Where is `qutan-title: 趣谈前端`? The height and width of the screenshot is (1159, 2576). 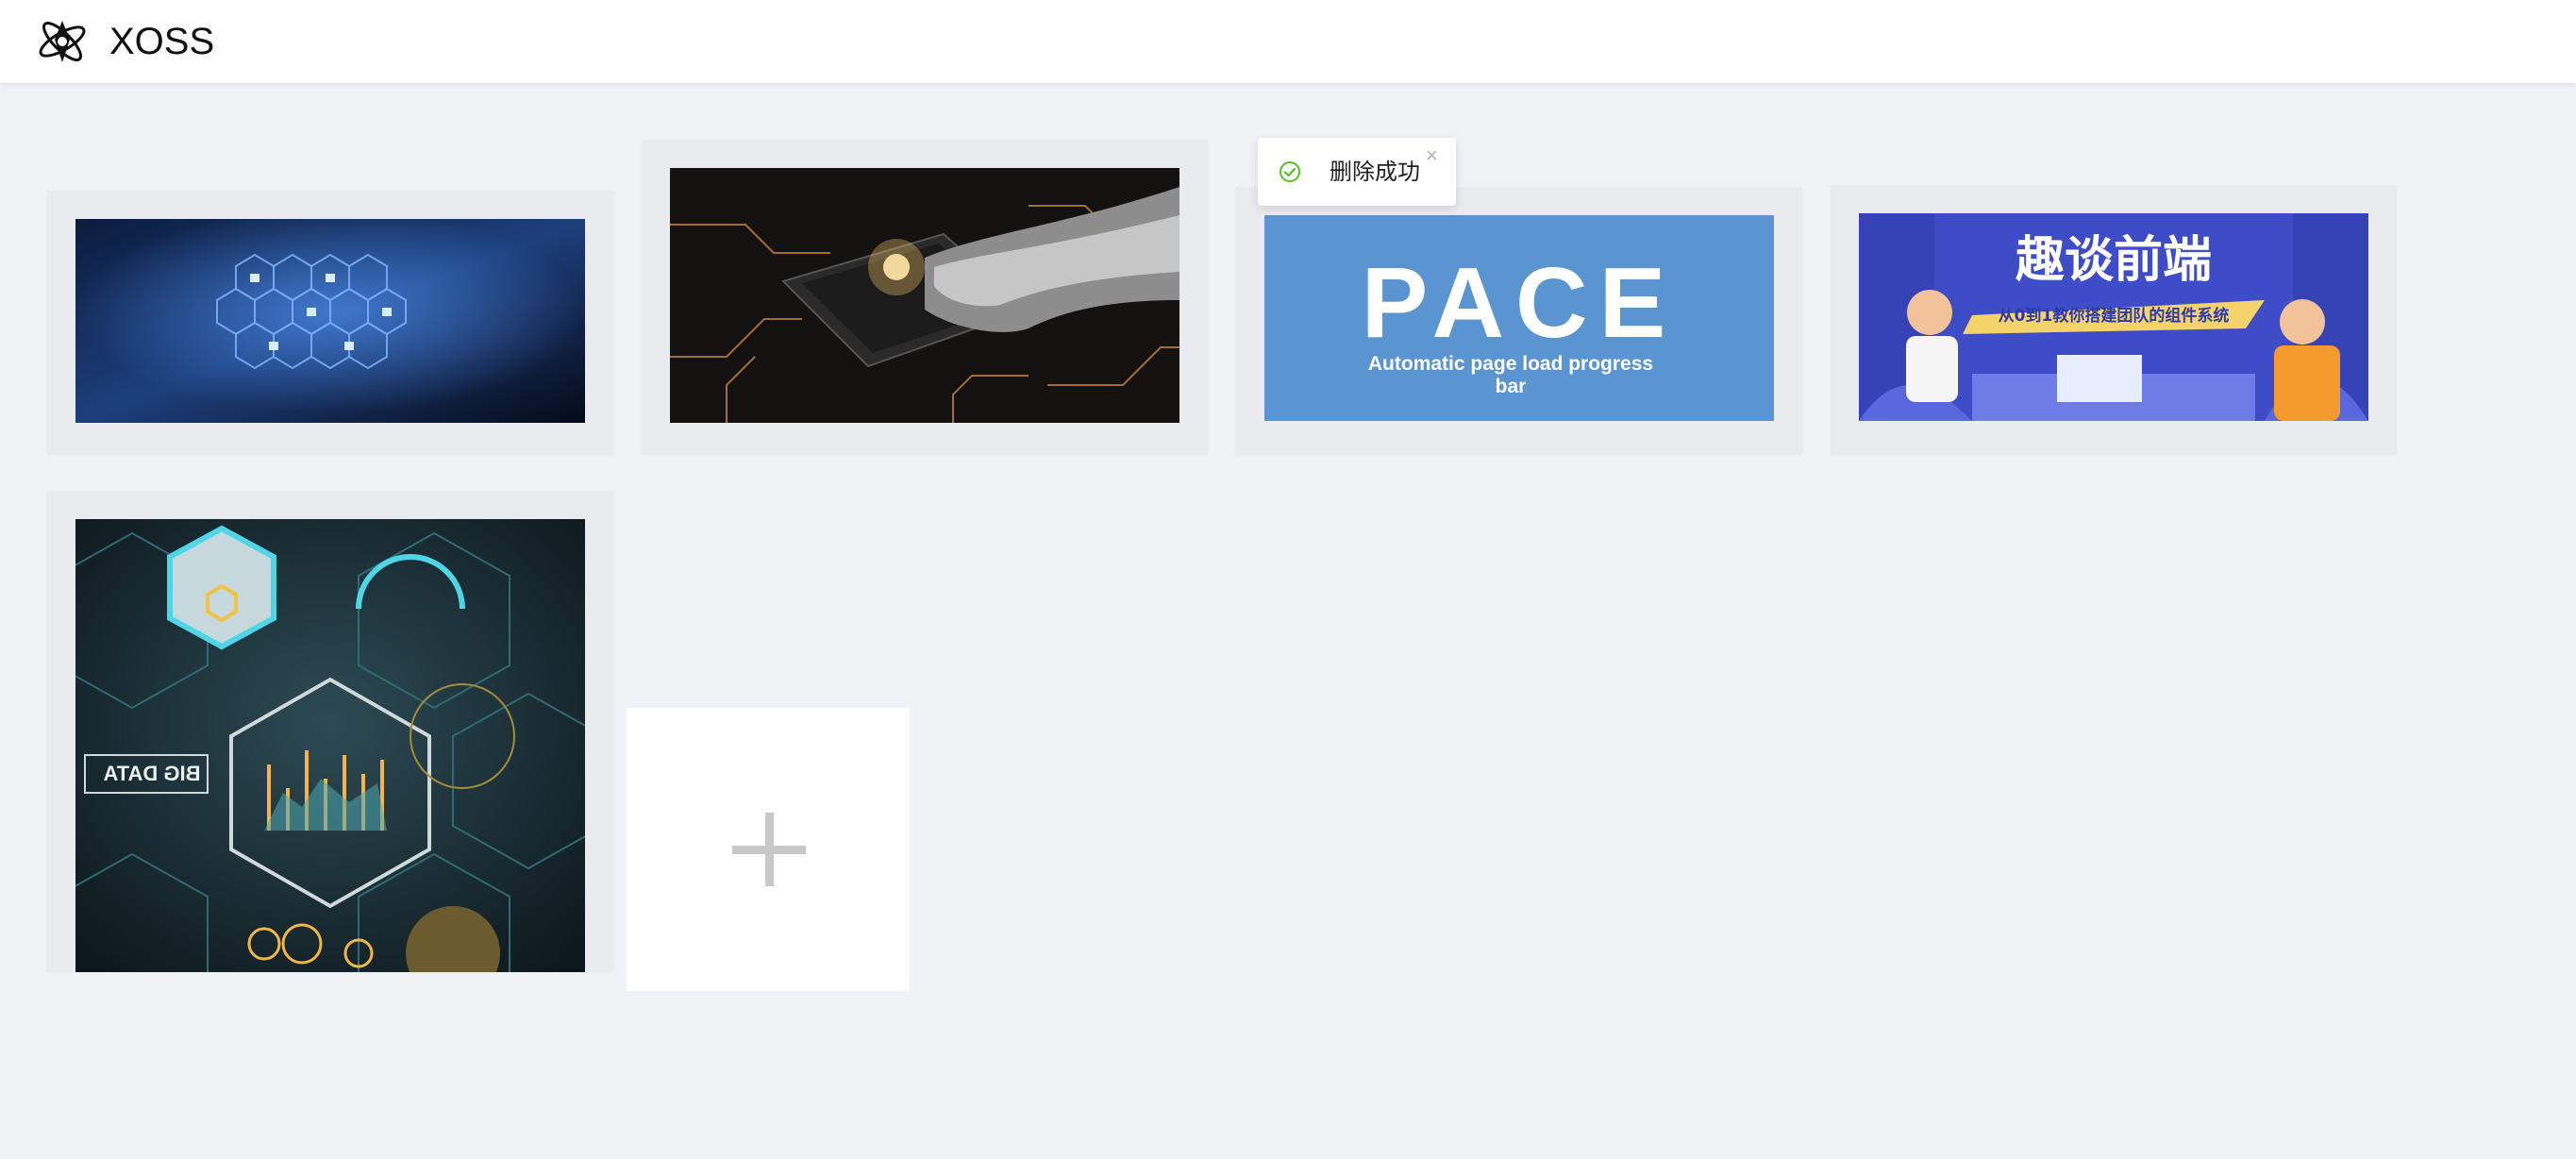 qutan-title: 趣谈前端 is located at coordinates (2113, 260).